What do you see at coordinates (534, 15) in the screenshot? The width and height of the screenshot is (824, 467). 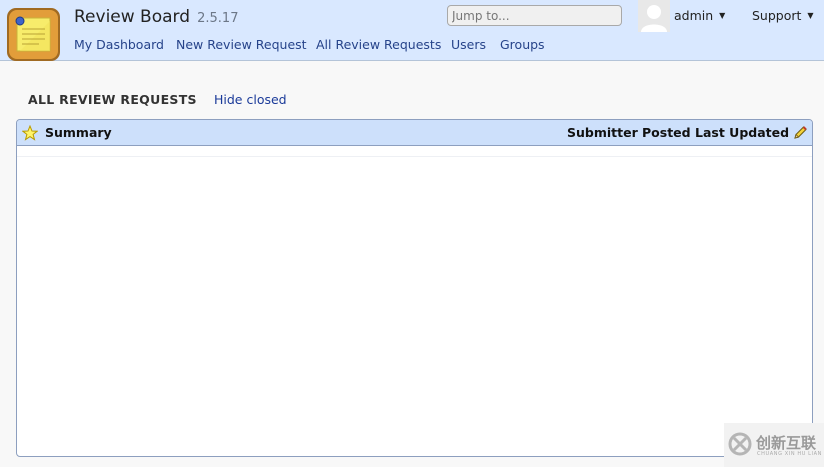 I see `search-input` at bounding box center [534, 15].